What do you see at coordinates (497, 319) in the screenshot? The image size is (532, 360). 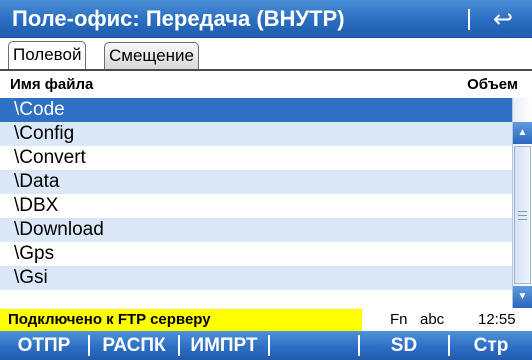 I see `clock: 12:55` at bounding box center [497, 319].